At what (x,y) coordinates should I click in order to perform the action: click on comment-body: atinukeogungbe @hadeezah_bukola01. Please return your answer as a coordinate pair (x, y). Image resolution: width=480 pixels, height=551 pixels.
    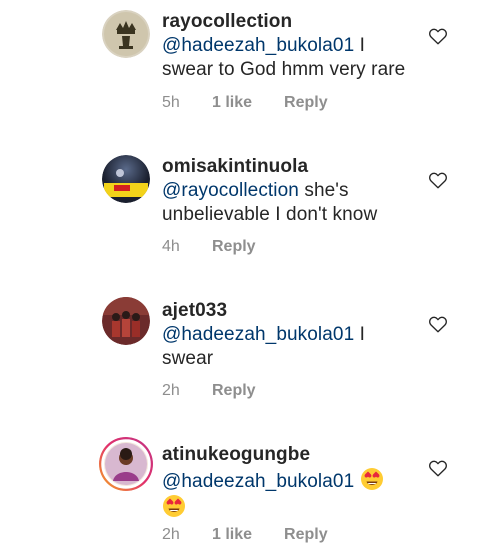
    Looking at the image, I should click on (287, 482).